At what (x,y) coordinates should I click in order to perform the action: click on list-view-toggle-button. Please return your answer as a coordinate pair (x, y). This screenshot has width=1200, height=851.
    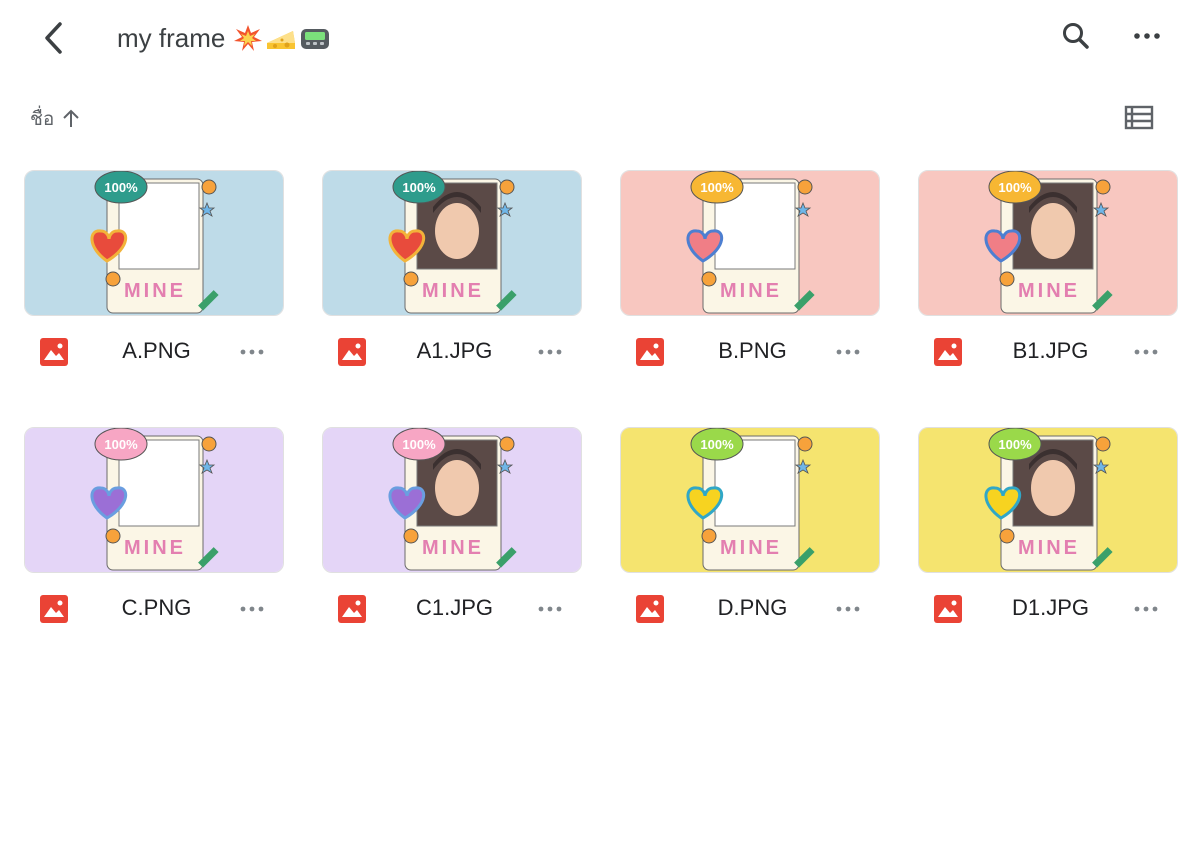
    Looking at the image, I should click on (1138, 118).